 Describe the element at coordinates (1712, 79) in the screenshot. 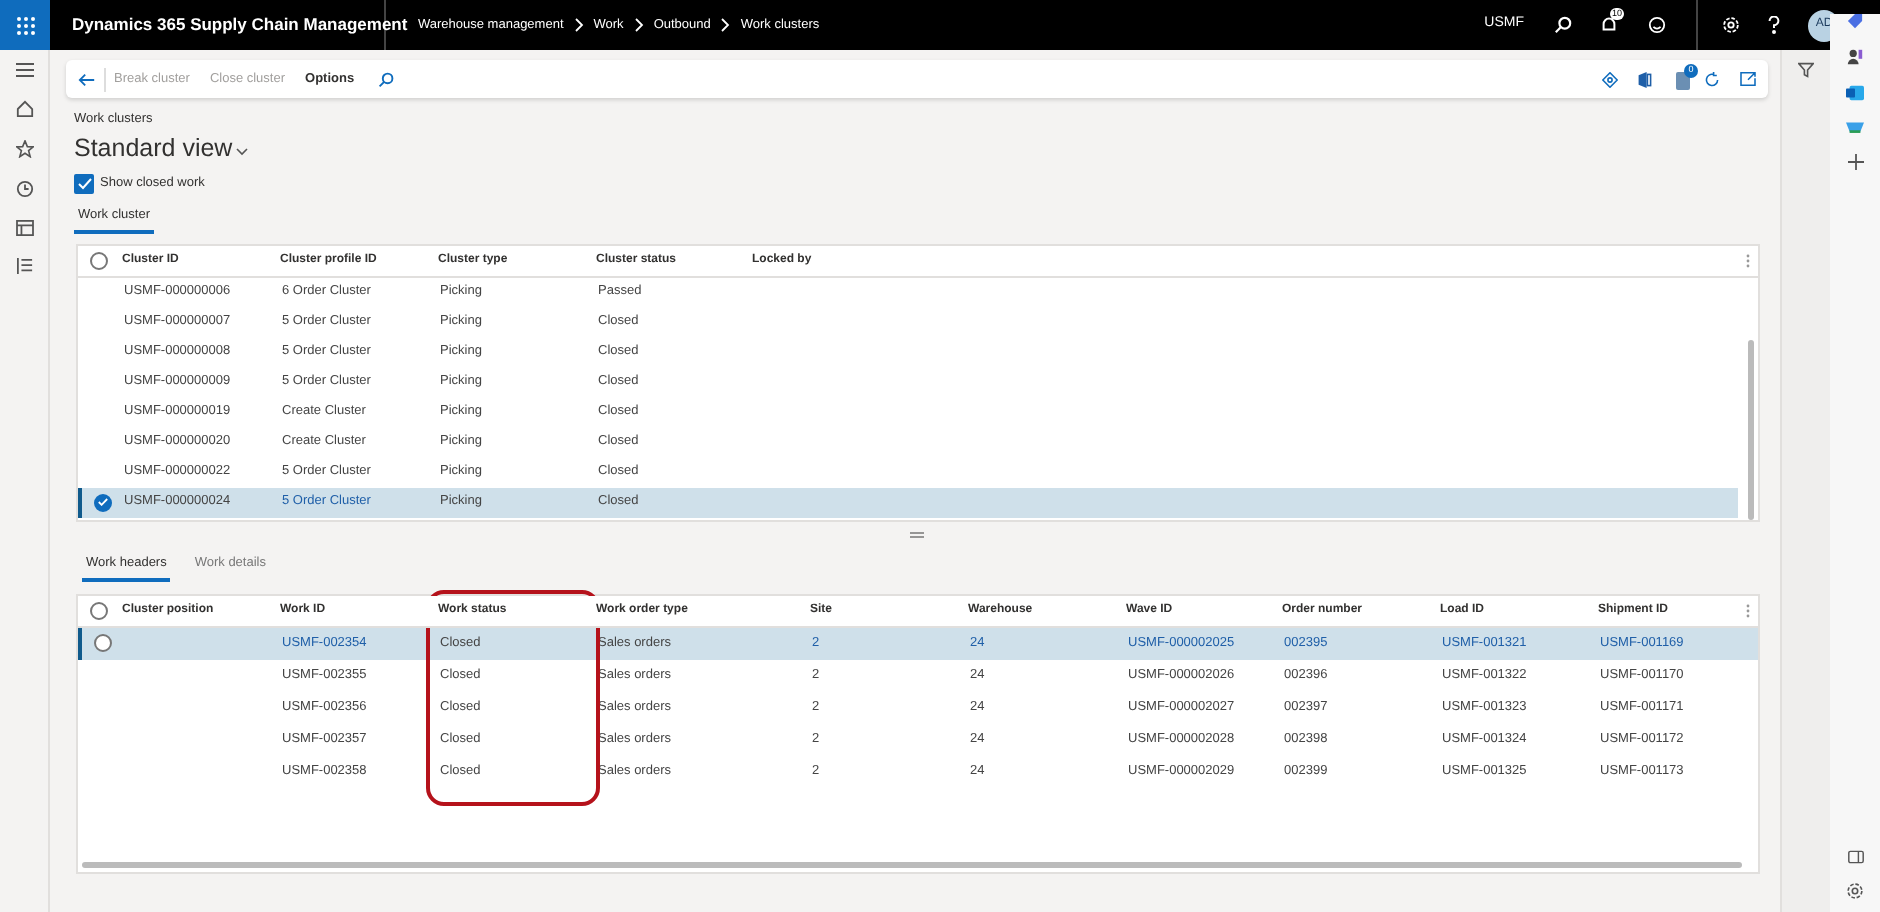

I see `refresh-icon` at that location.